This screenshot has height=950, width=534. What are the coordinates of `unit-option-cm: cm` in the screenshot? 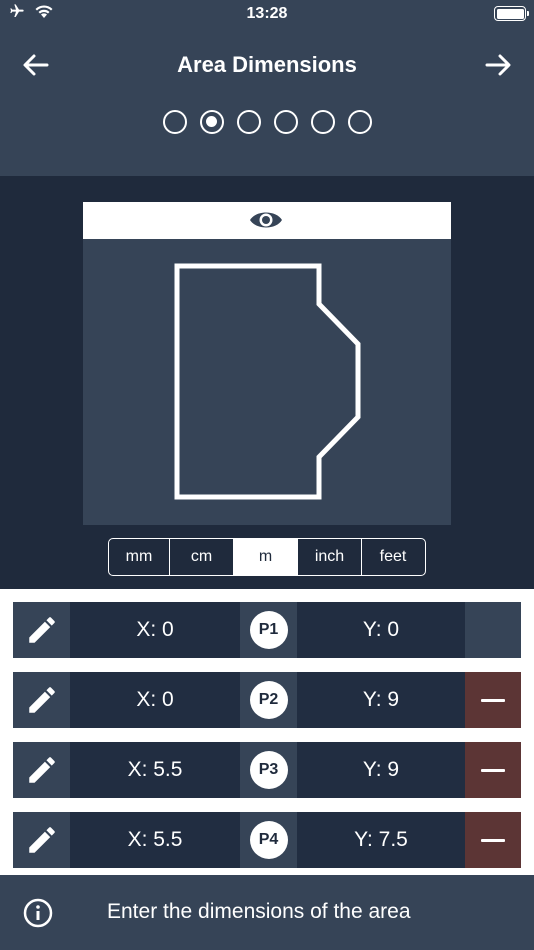 It's located at (202, 557).